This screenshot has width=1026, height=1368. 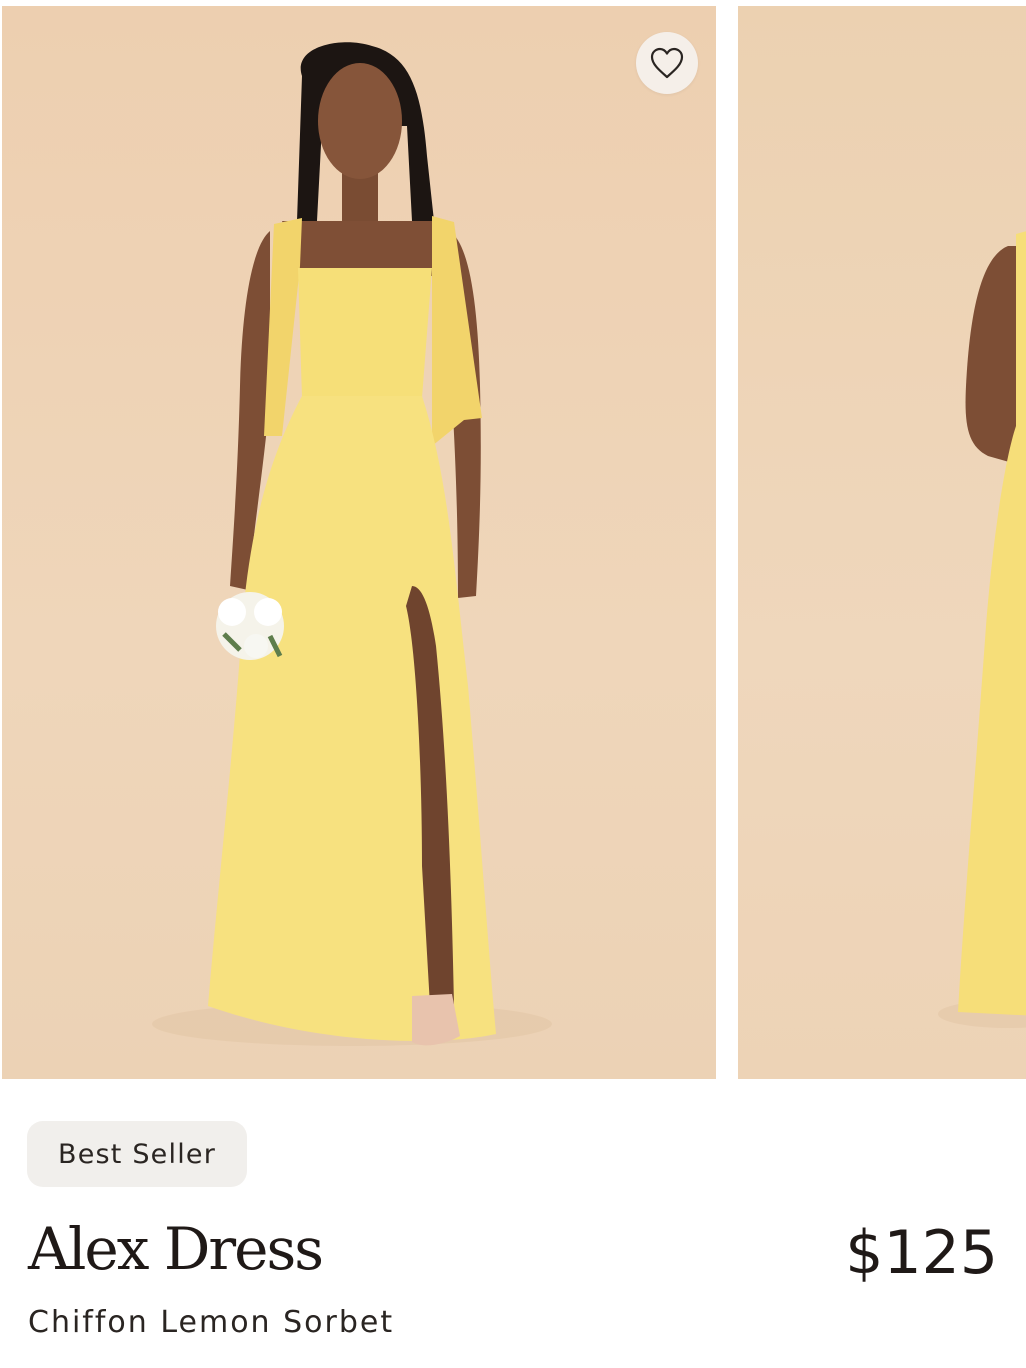 I want to click on product-name: Alex Dress, so click(x=176, y=1249).